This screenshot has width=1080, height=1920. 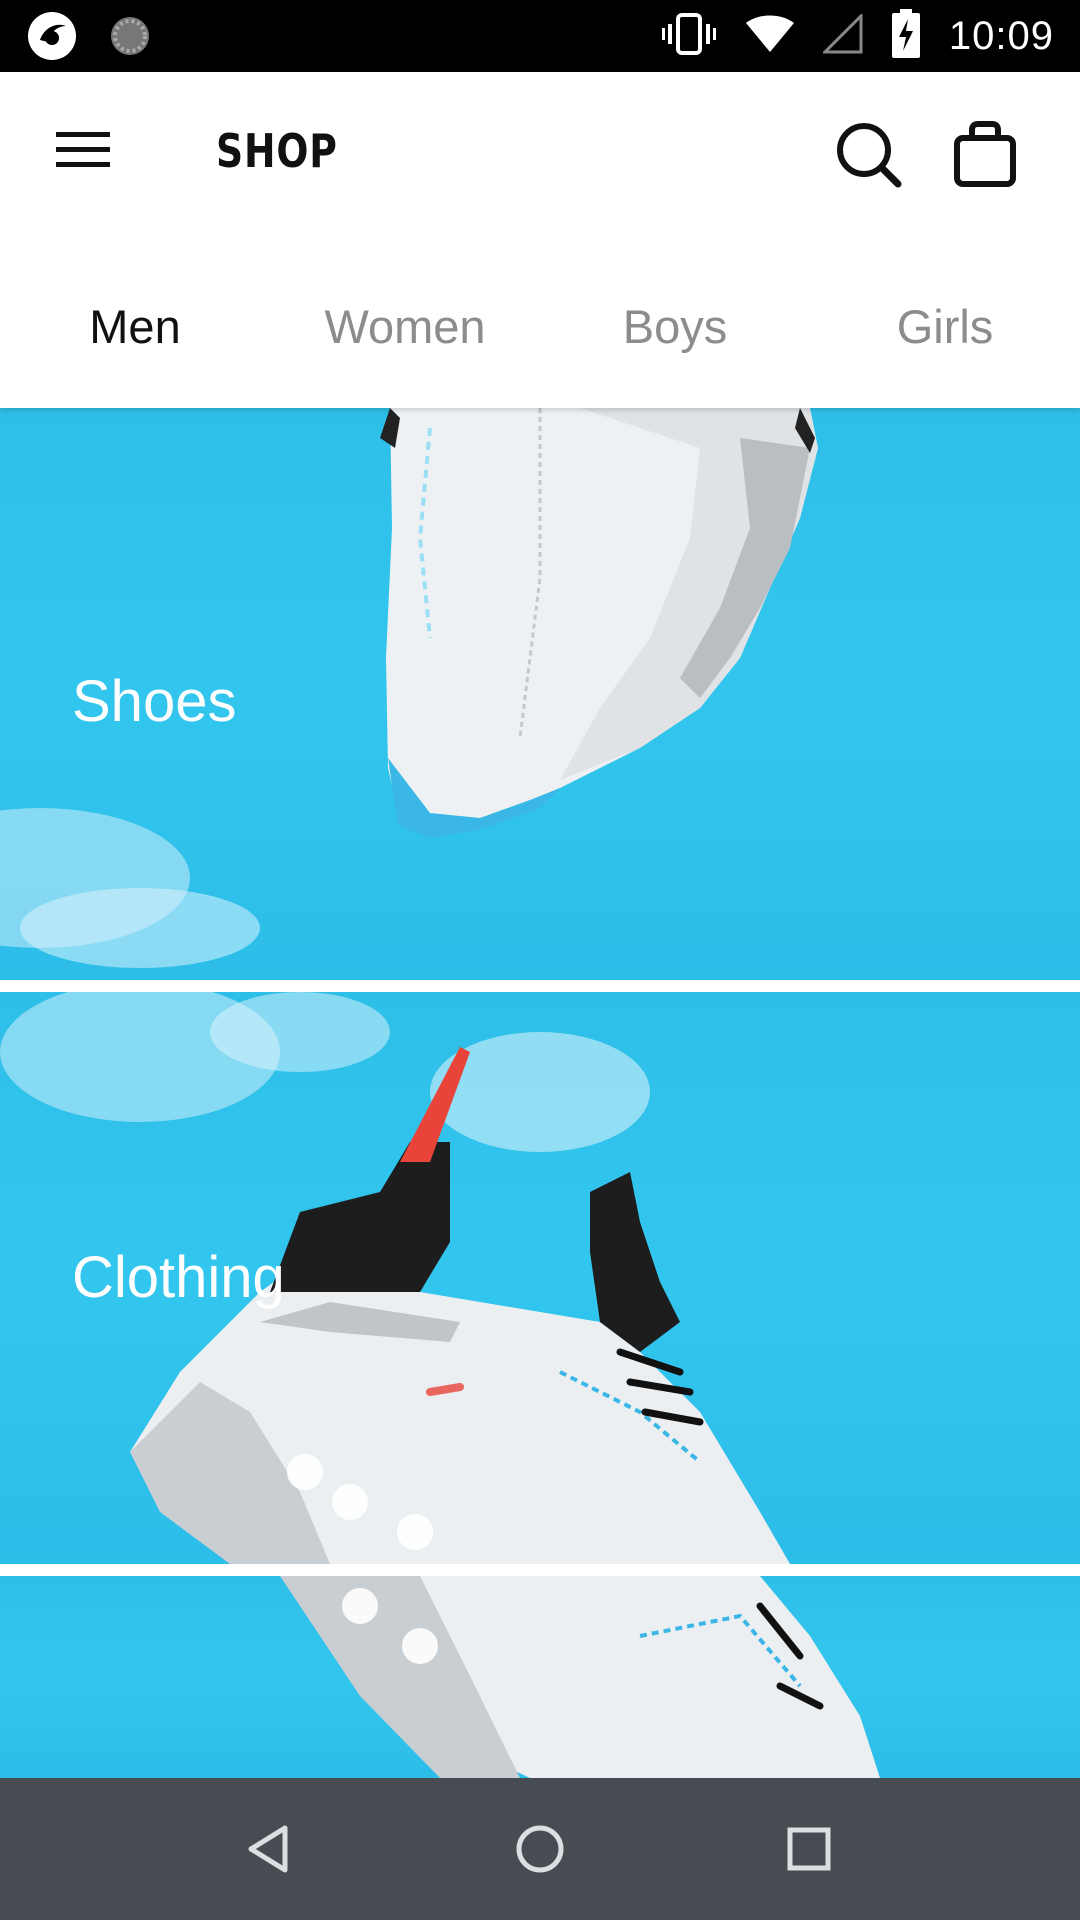 I want to click on category-card-partial, so click(x=540, y=1677).